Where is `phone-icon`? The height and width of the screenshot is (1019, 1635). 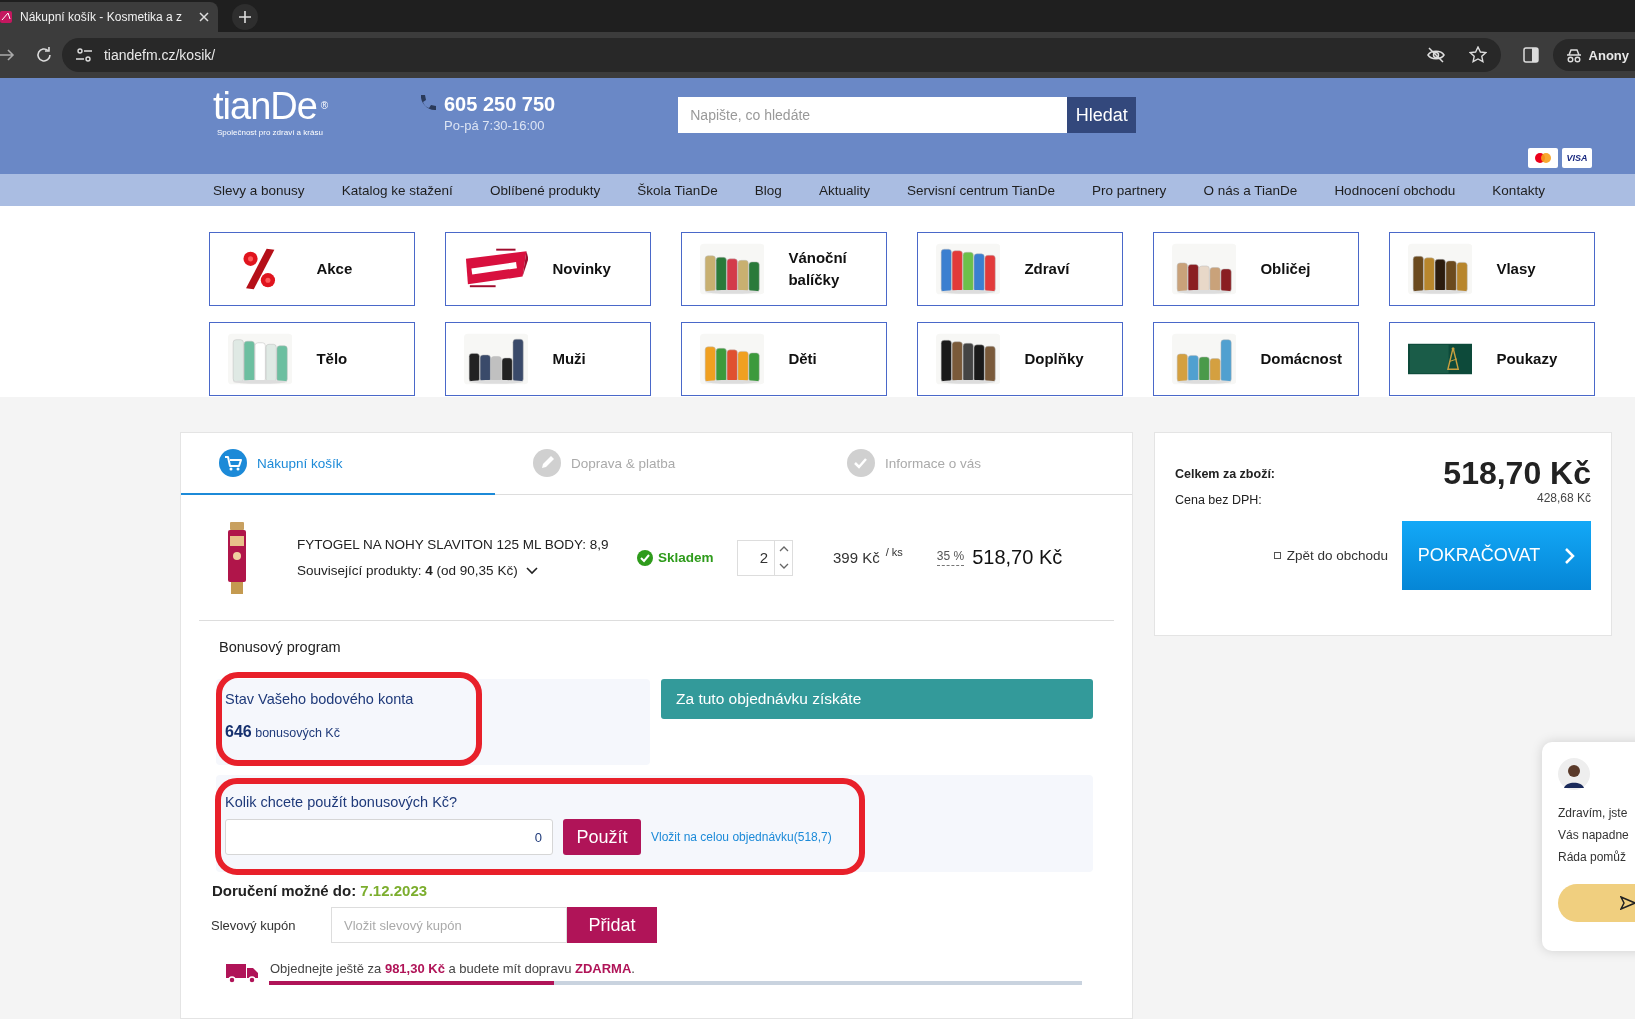 phone-icon is located at coordinates (427, 103).